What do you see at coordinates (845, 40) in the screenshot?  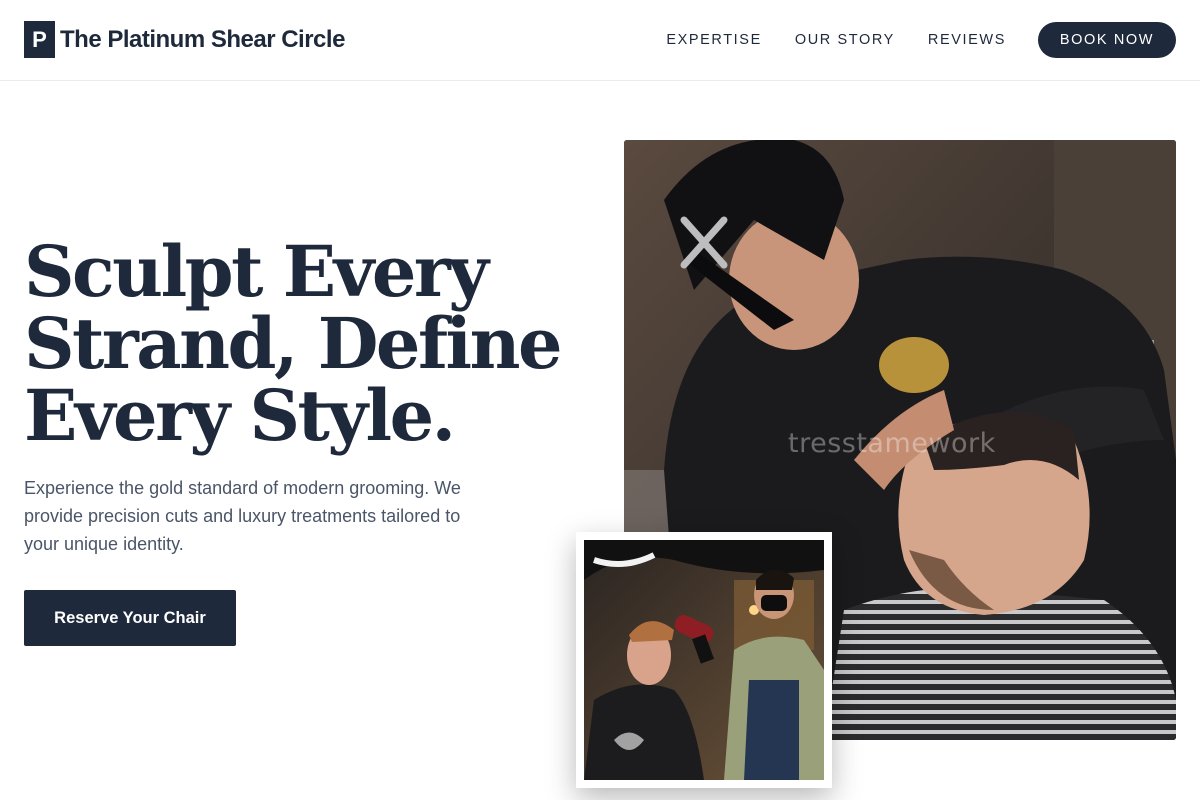 I see `nav-link-our-story: OUR STORY` at bounding box center [845, 40].